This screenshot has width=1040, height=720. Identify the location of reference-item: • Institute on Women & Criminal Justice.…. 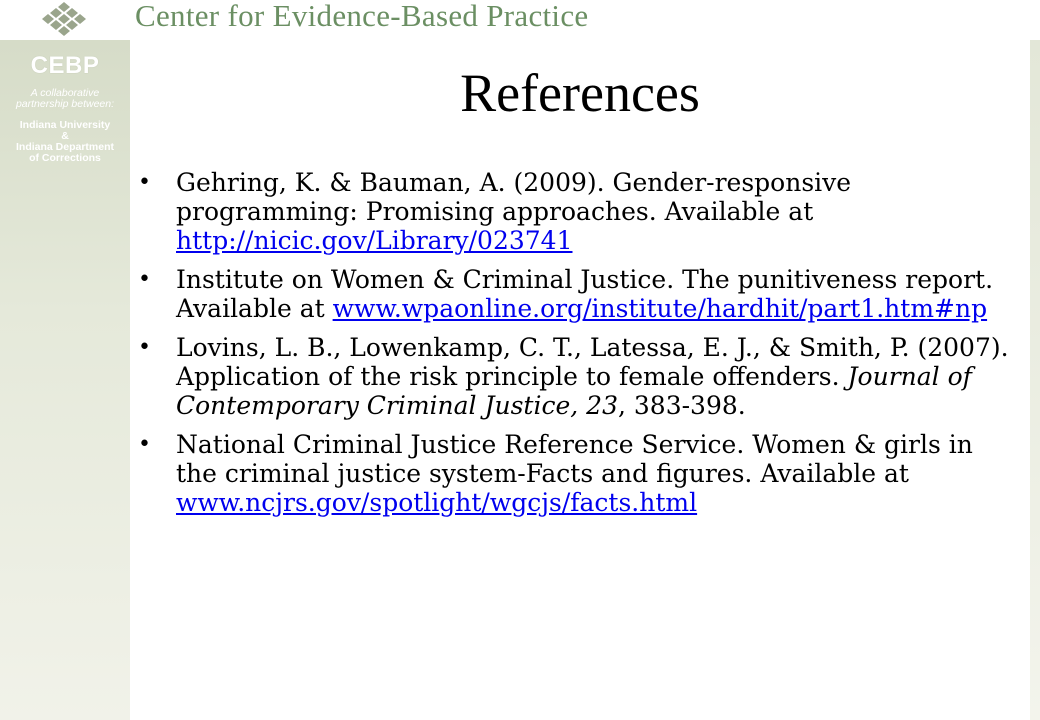
(570, 294).